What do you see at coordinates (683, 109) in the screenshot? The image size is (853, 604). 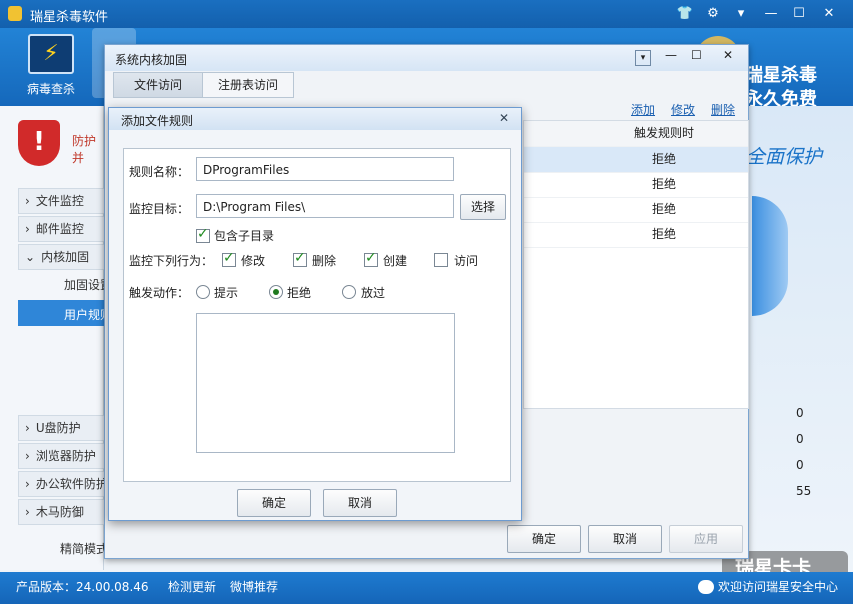 I see `edit-link: 修改` at bounding box center [683, 109].